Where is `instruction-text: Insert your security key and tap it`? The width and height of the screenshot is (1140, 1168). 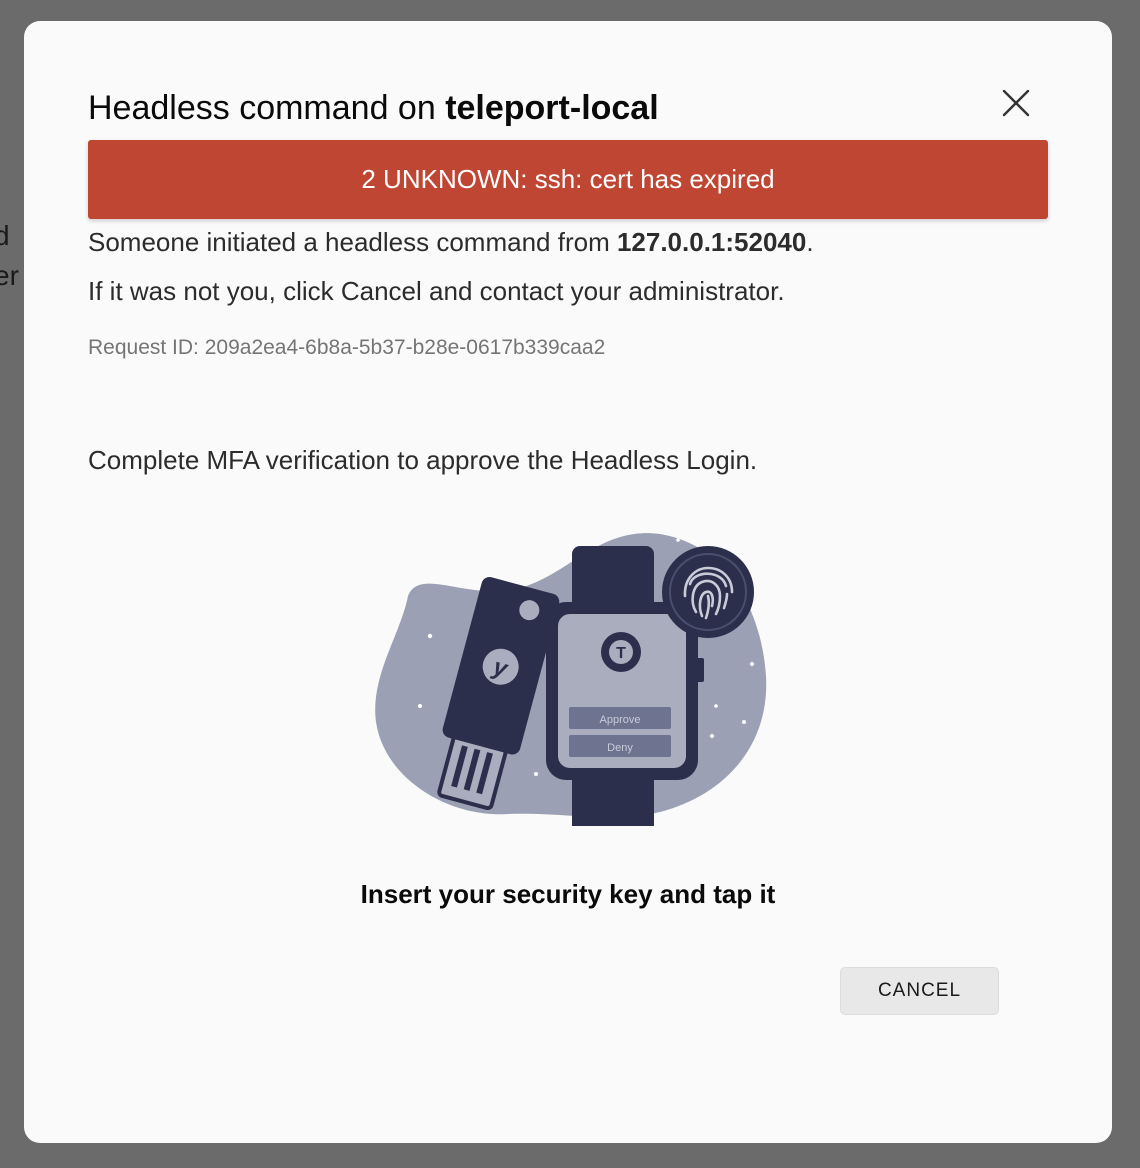
instruction-text: Insert your security key and tap it is located at coordinates (568, 894).